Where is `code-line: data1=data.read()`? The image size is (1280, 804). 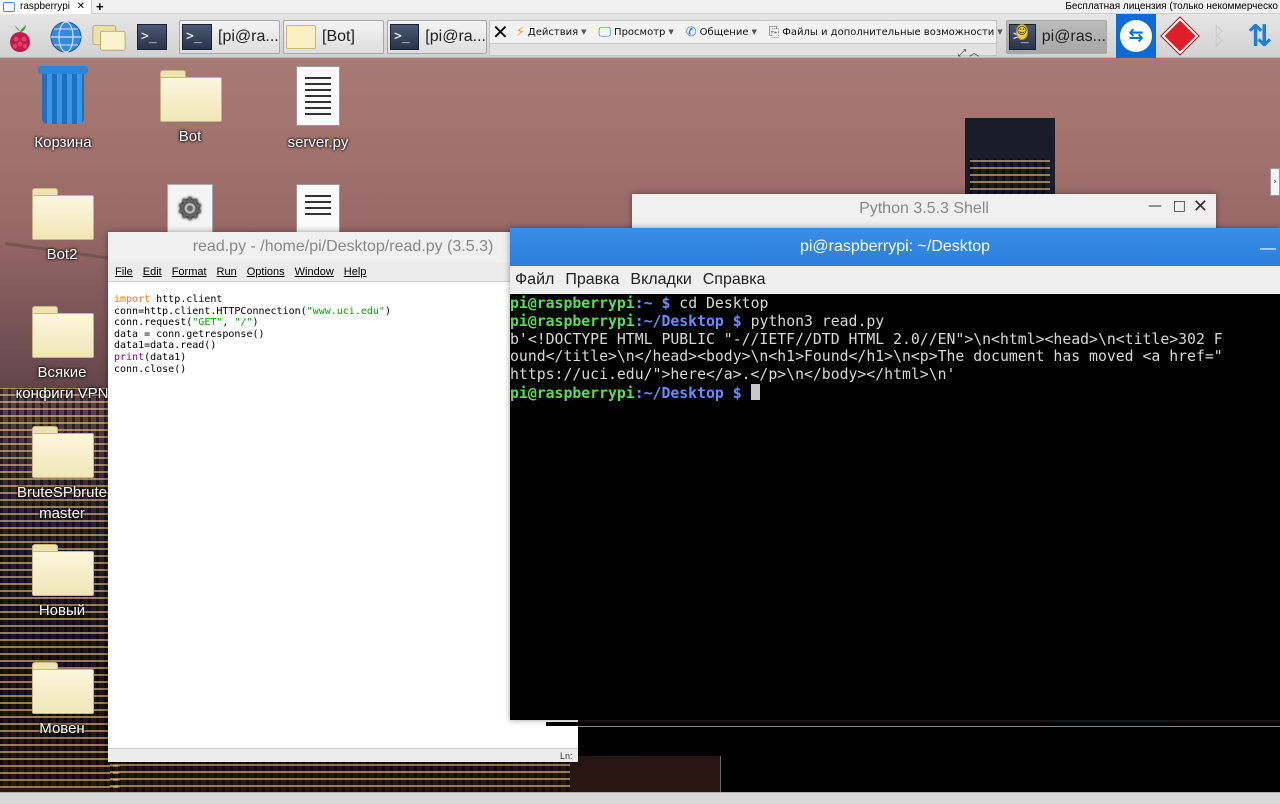
code-line: data1=data.read() is located at coordinates (165, 346).